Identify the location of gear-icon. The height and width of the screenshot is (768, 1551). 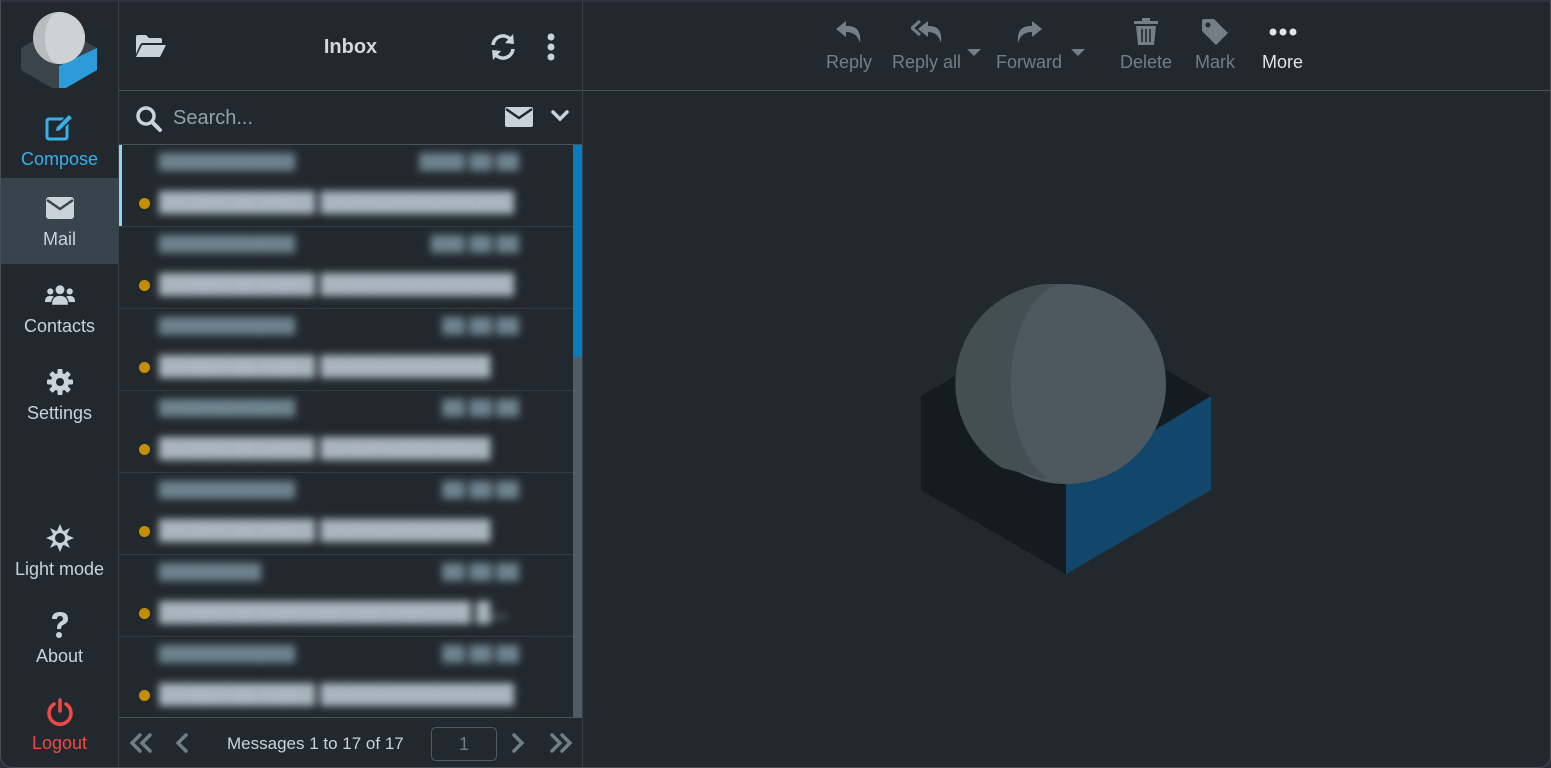
(60, 382).